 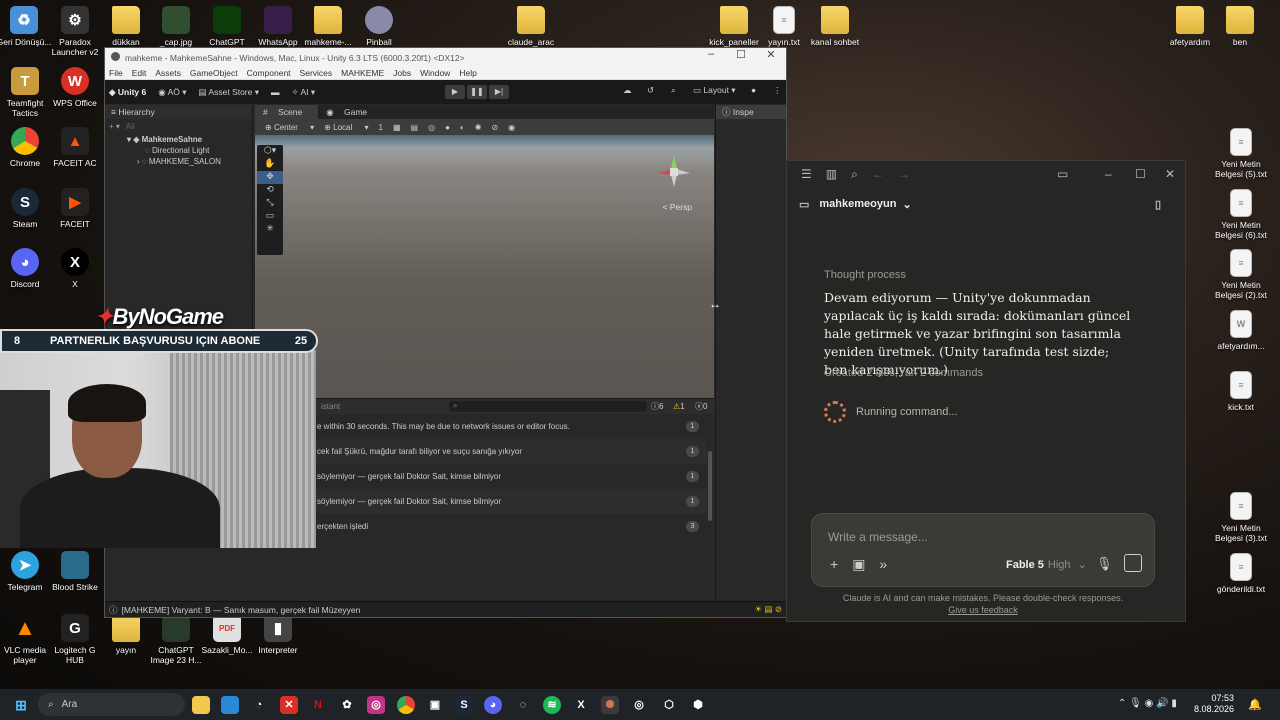 What do you see at coordinates (318, 705) in the screenshot?
I see `netflix-icon: N` at bounding box center [318, 705].